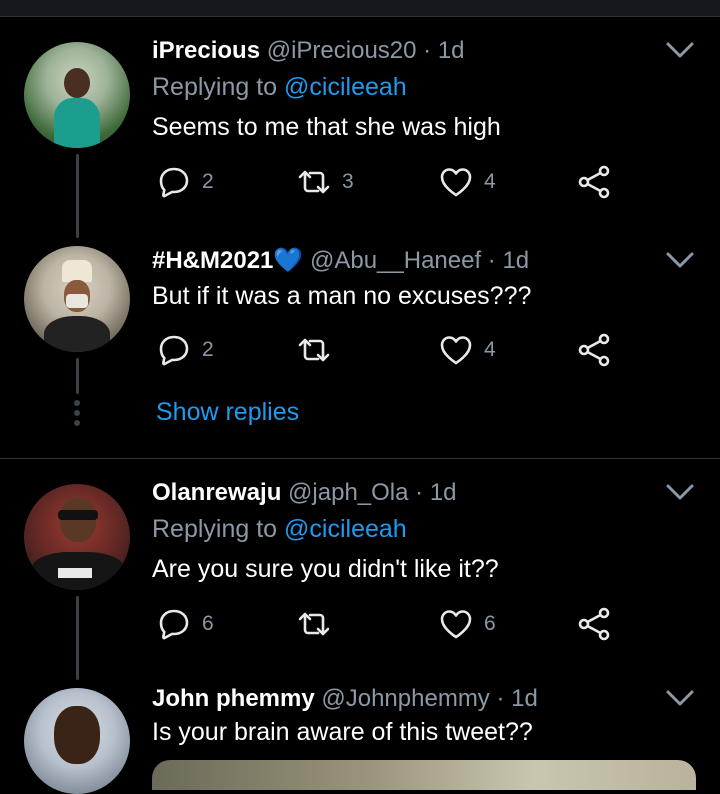 The width and height of the screenshot is (720, 794). I want to click on reply-button: 6, so click(185, 624).